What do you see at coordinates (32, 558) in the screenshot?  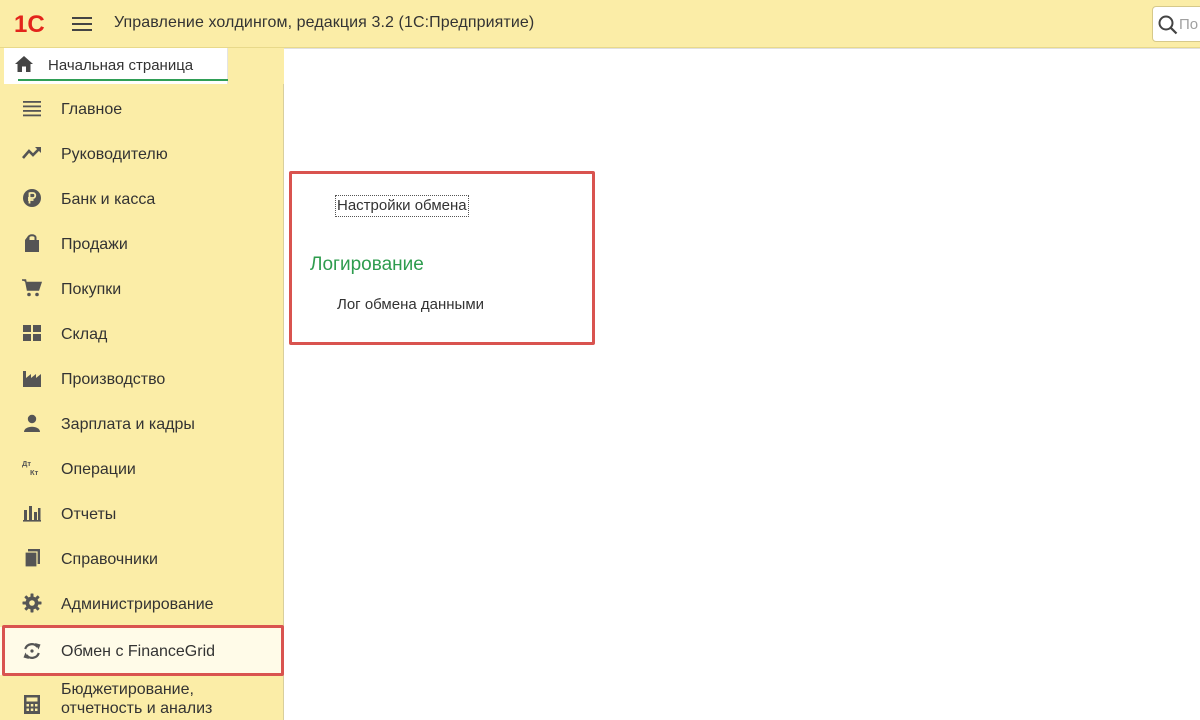 I see `books-icon` at bounding box center [32, 558].